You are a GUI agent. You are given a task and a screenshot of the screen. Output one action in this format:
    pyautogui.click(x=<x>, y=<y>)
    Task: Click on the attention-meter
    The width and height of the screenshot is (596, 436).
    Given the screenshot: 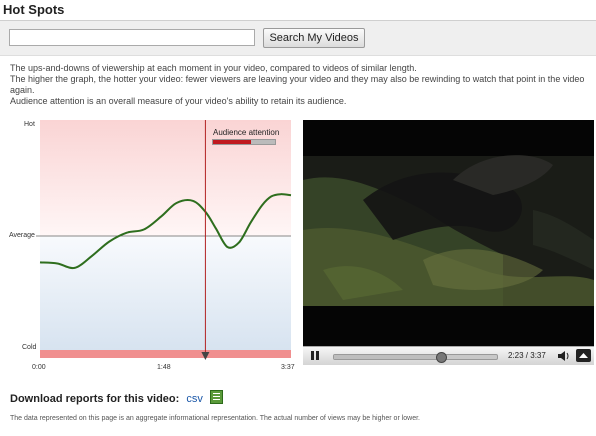 What is the action you would take?
    pyautogui.click(x=244, y=142)
    